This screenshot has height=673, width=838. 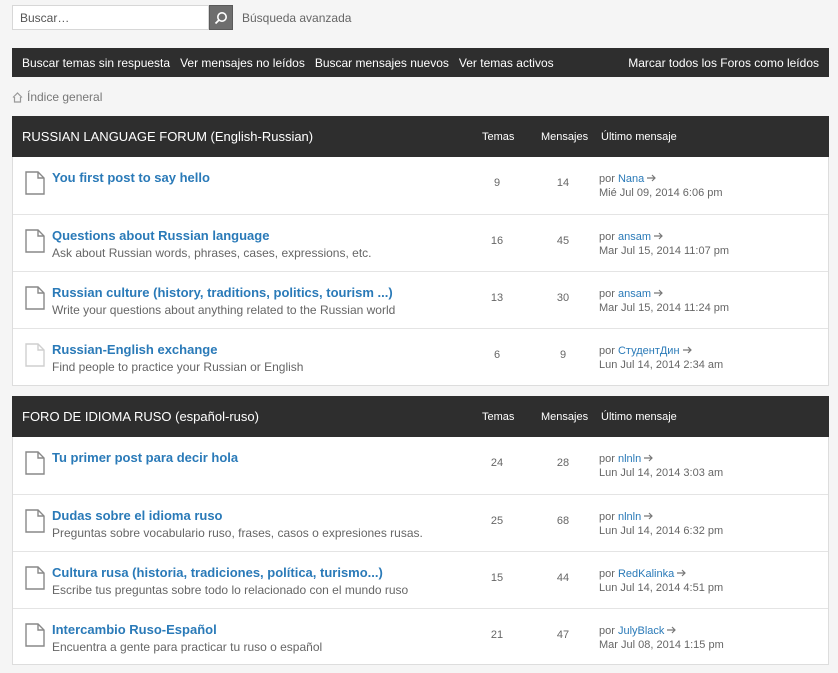 I want to click on last-post-info: por nlnln Lun Jul 14, 2014 6:32 pm, so click(x=661, y=524).